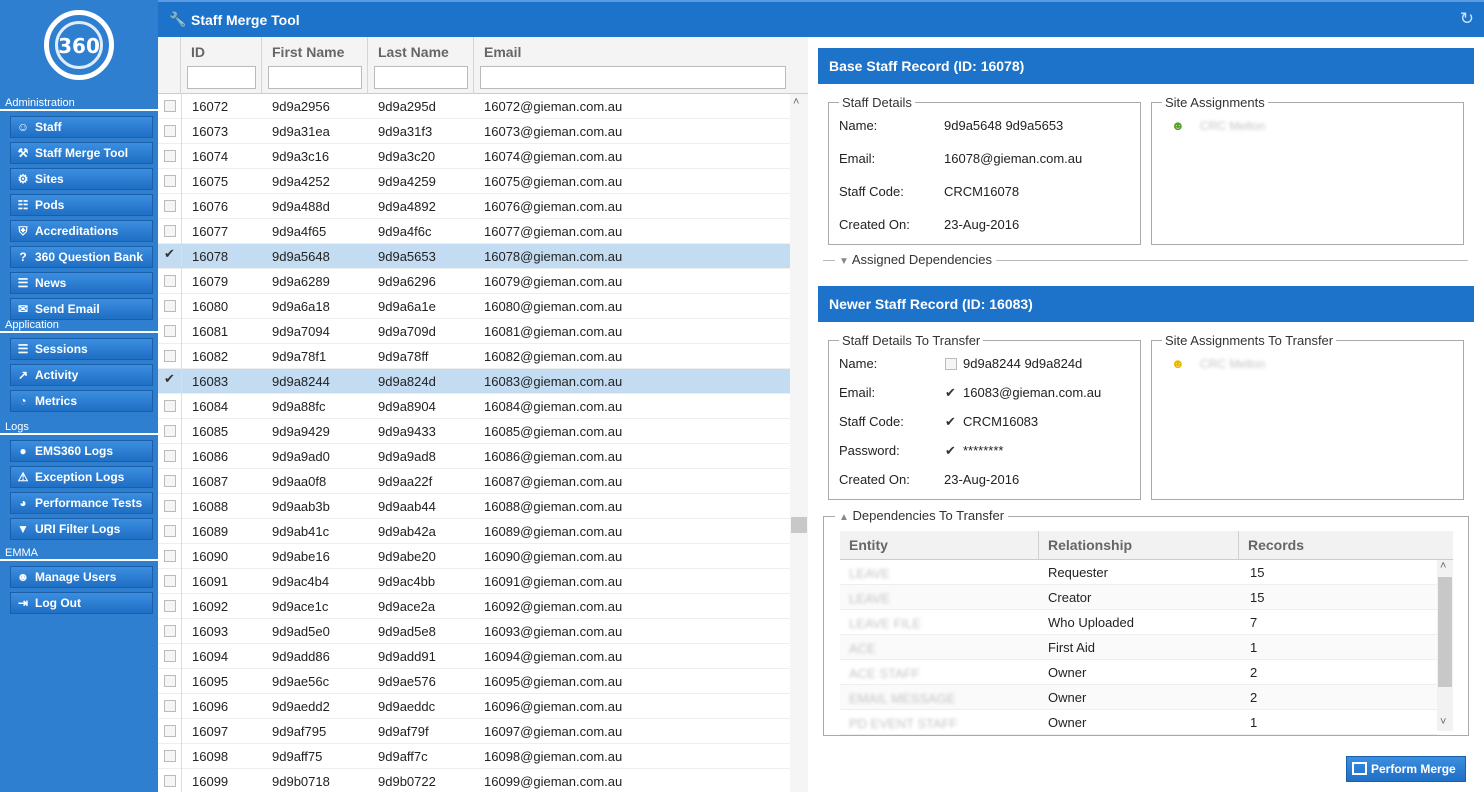 This screenshot has width=1484, height=792. What do you see at coordinates (474, 156) in the screenshot?
I see `table-row: 16074 9d9a3c16 9d9a3c20 16074@gieman.com.au` at bounding box center [474, 156].